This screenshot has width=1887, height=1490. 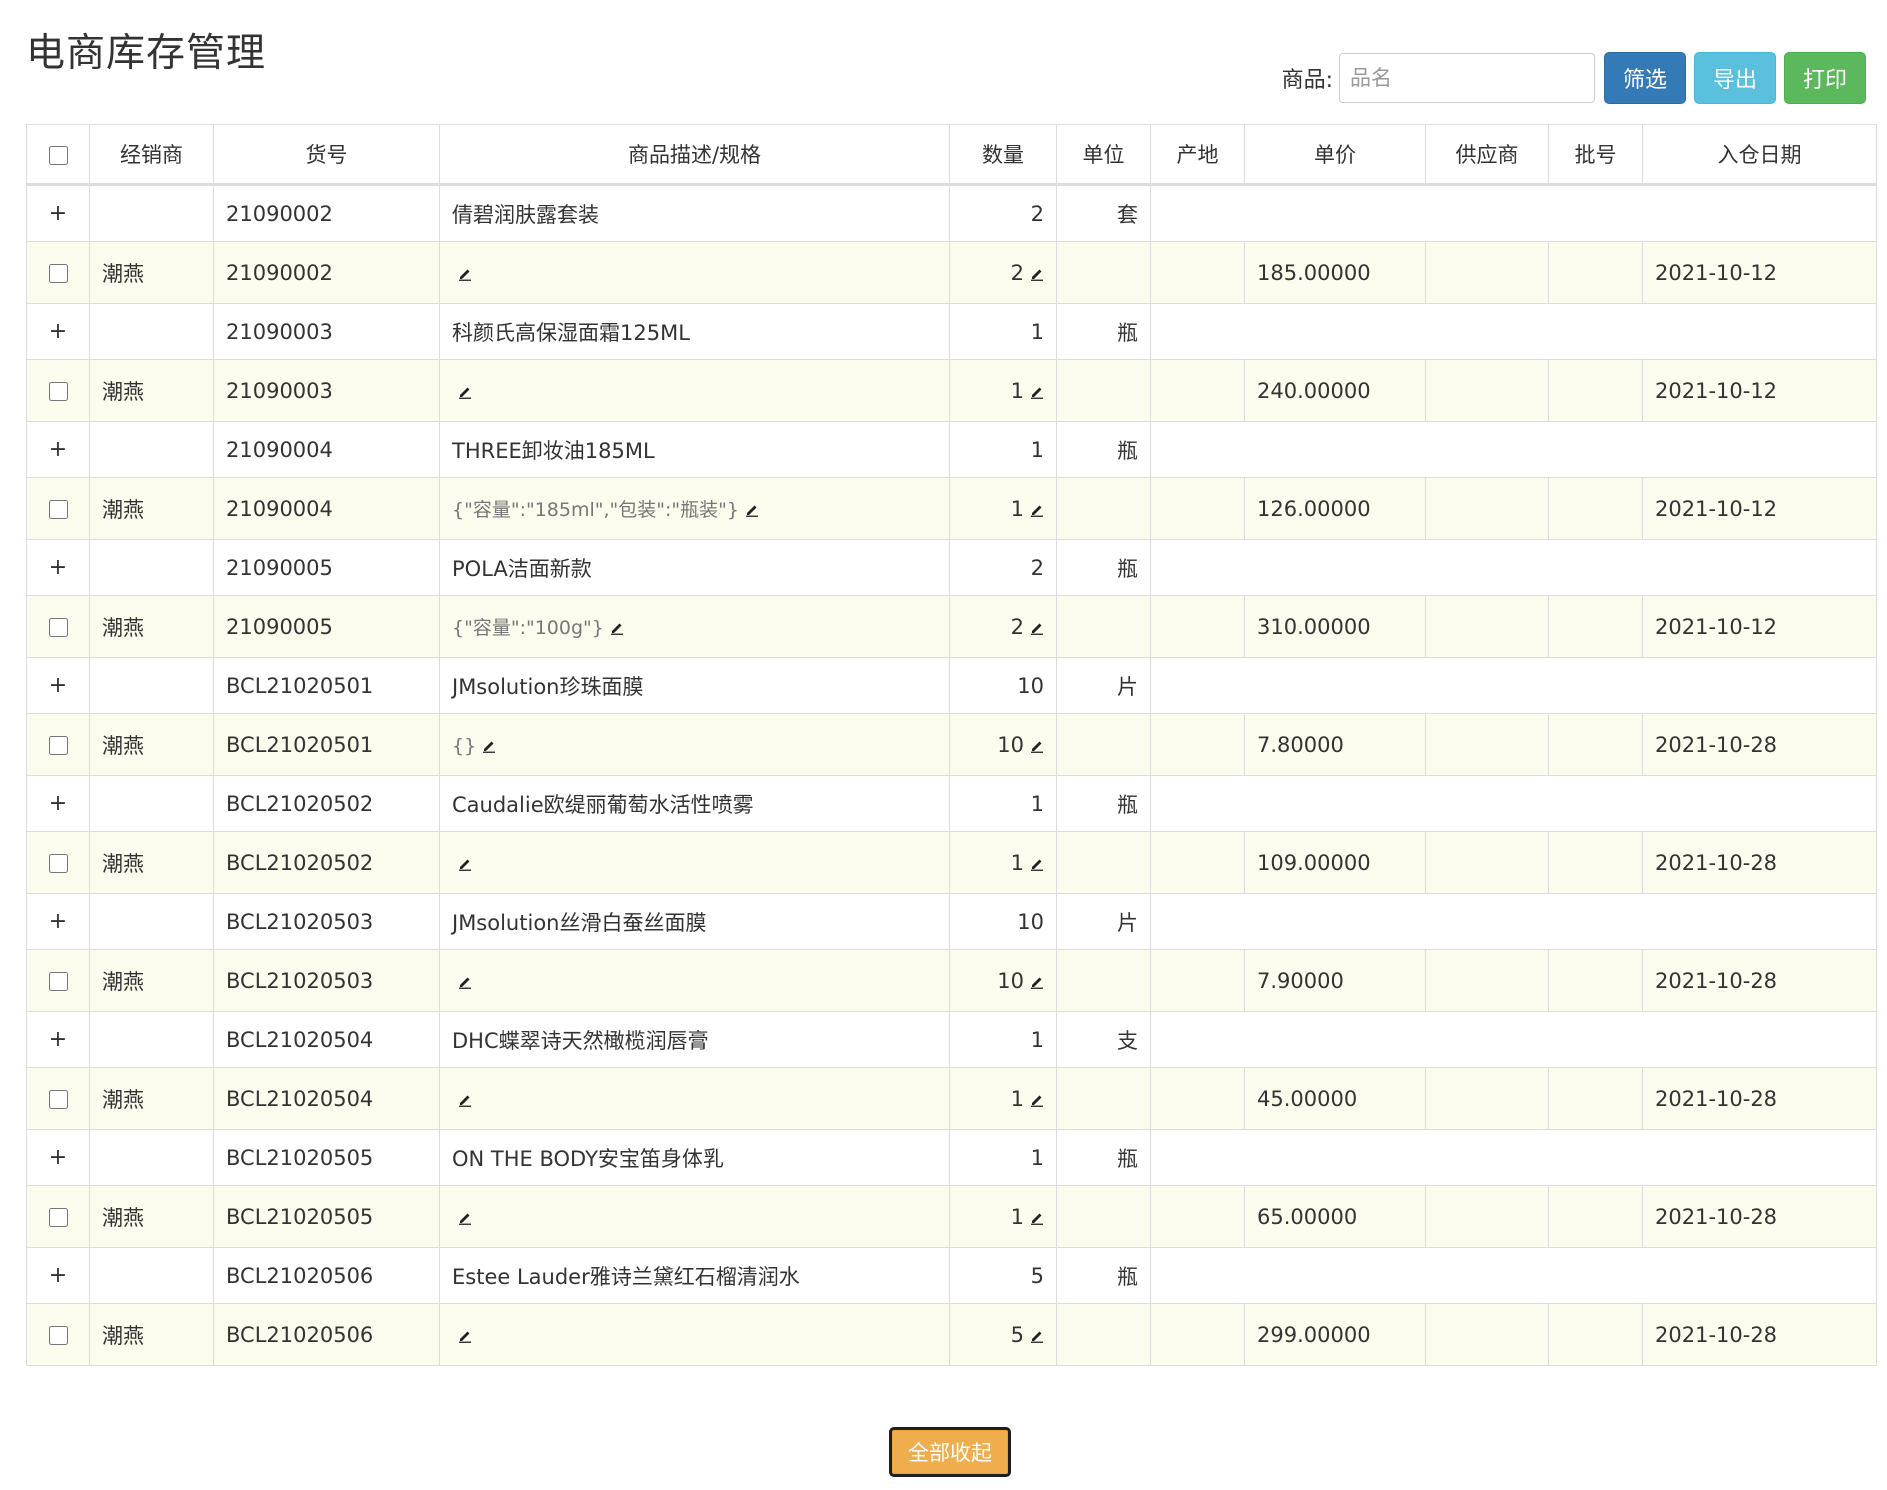 I want to click on item-date-cell: 2021-10-28, so click(x=1759, y=1334).